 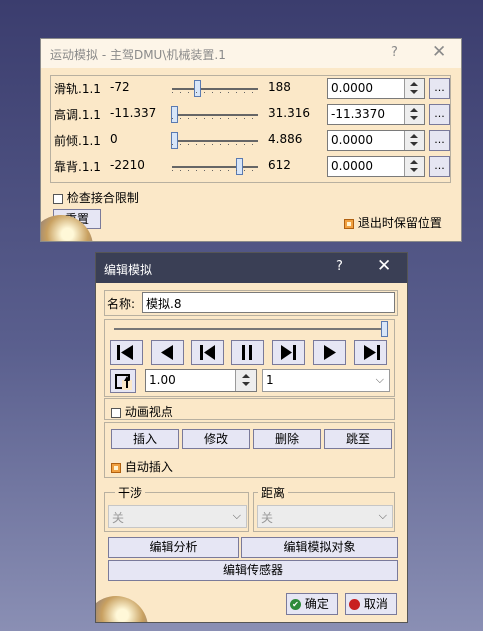 I want to click on insert-button: 插入, so click(x=145, y=439).